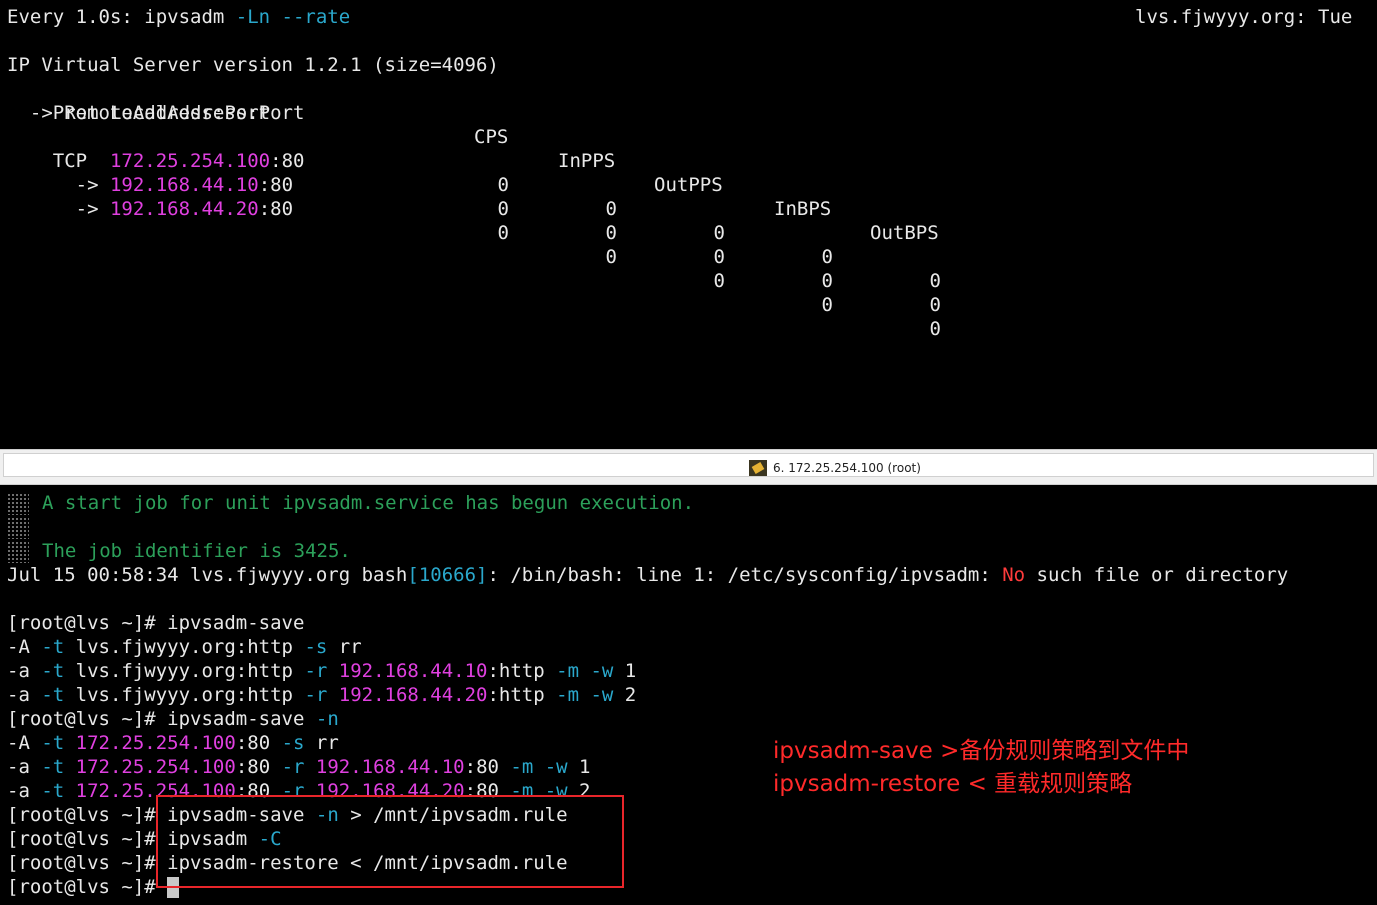 Image resolution: width=1377 pixels, height=905 pixels. I want to click on watch-args: -Ln --rate, so click(293, 17).